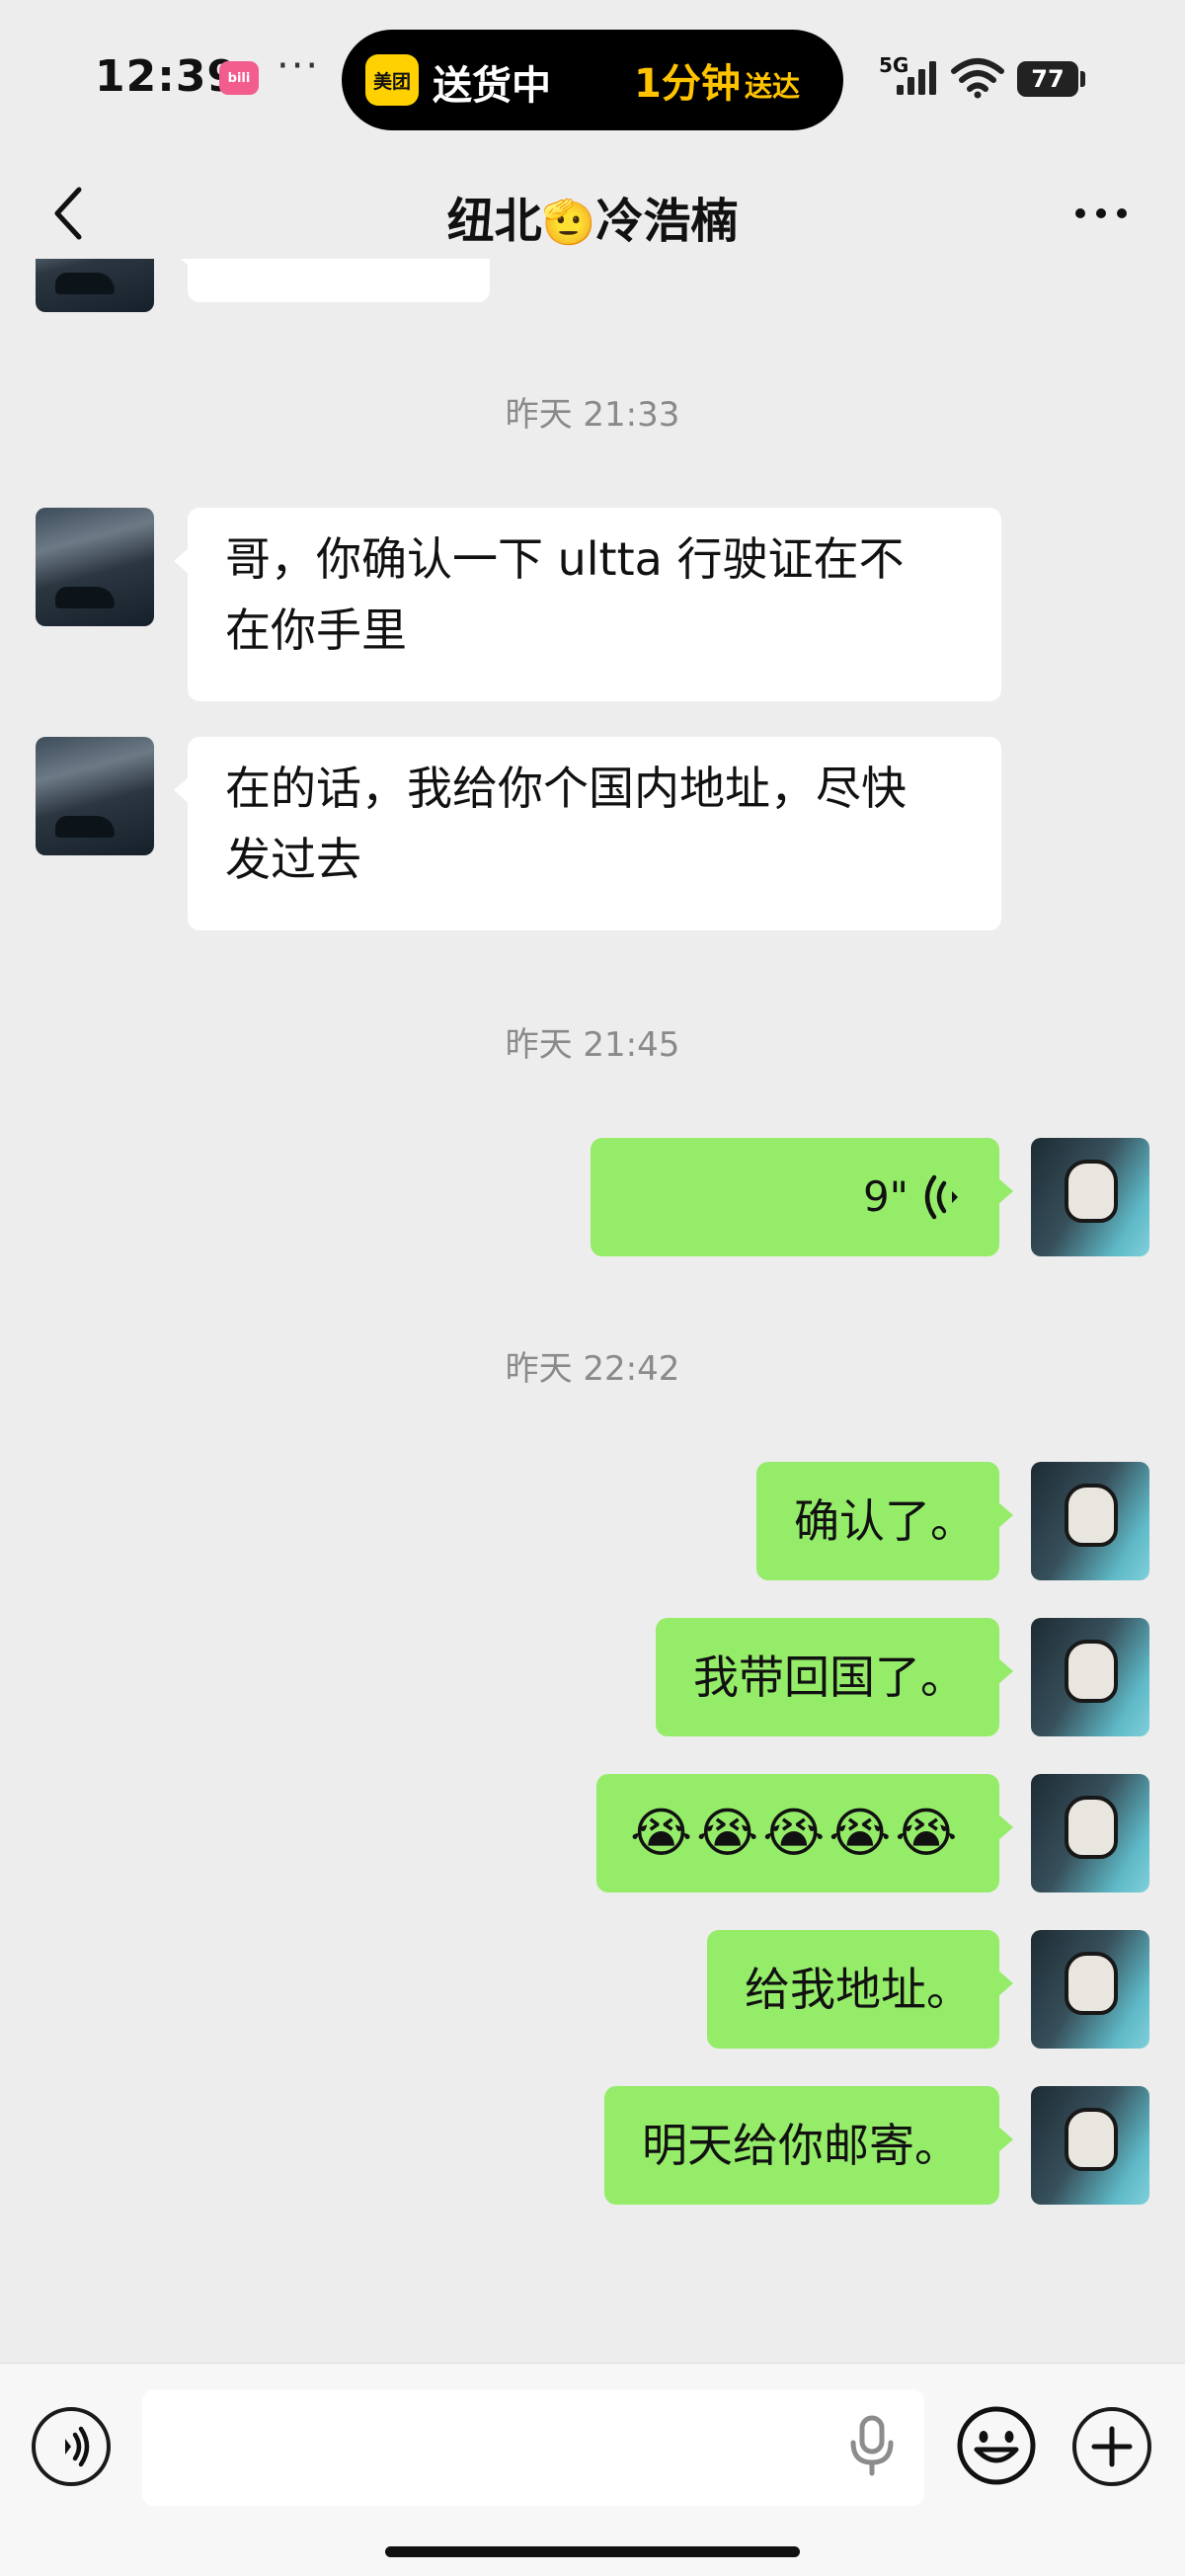 Image resolution: width=1185 pixels, height=2576 pixels. I want to click on message-bubble-incoming-partial, so click(332, 280).